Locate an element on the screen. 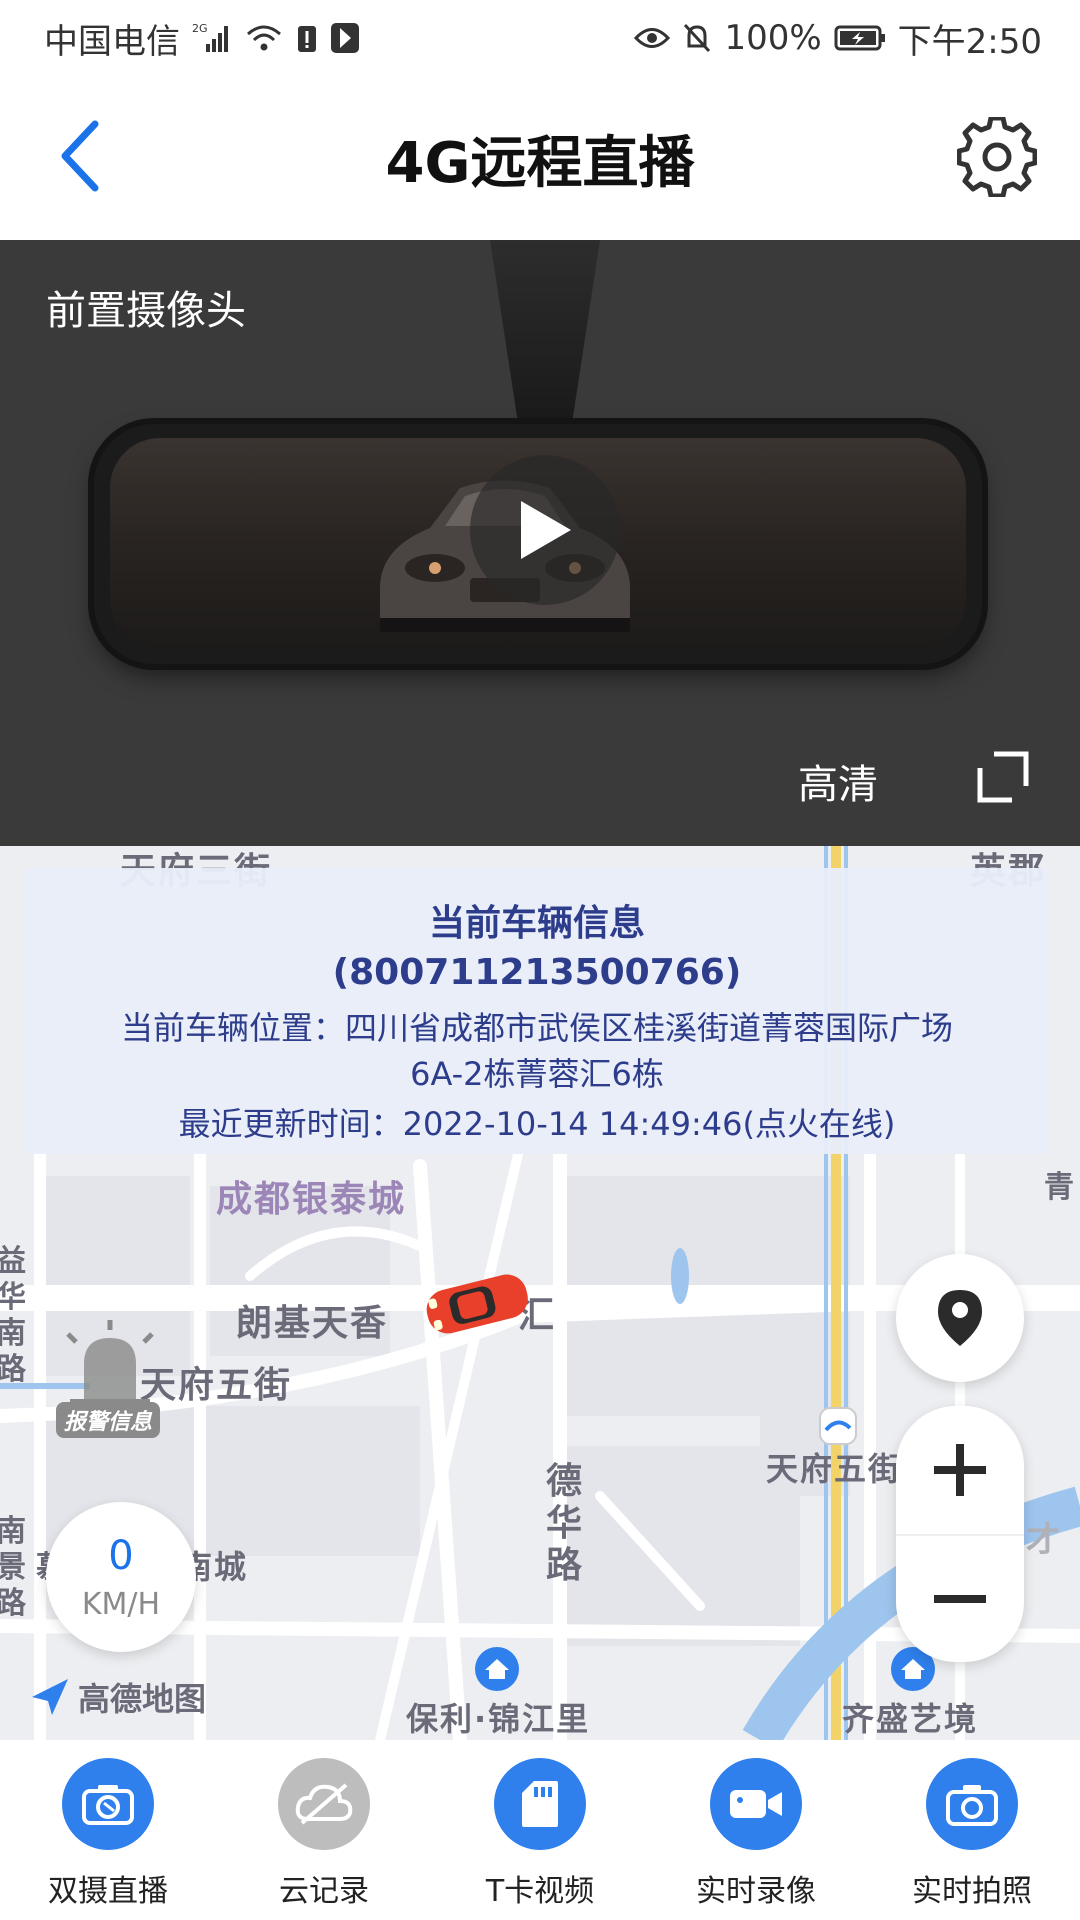  quality-toggle: 高清 is located at coordinates (838, 781).